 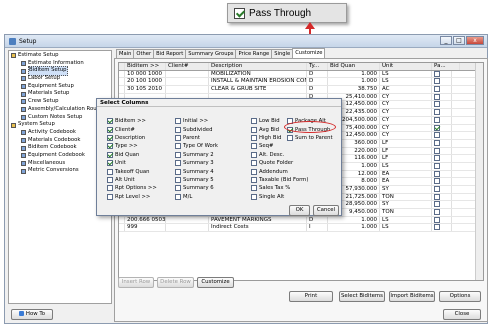 What do you see at coordinates (281, 171) in the screenshot?
I see `column-option: Addendum` at bounding box center [281, 171].